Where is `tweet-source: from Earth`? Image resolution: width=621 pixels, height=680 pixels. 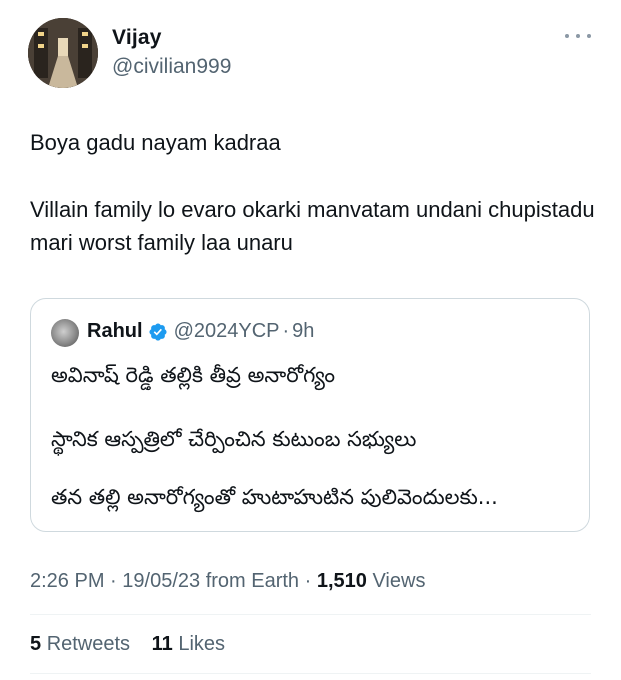
tweet-source: from Earth is located at coordinates (252, 581).